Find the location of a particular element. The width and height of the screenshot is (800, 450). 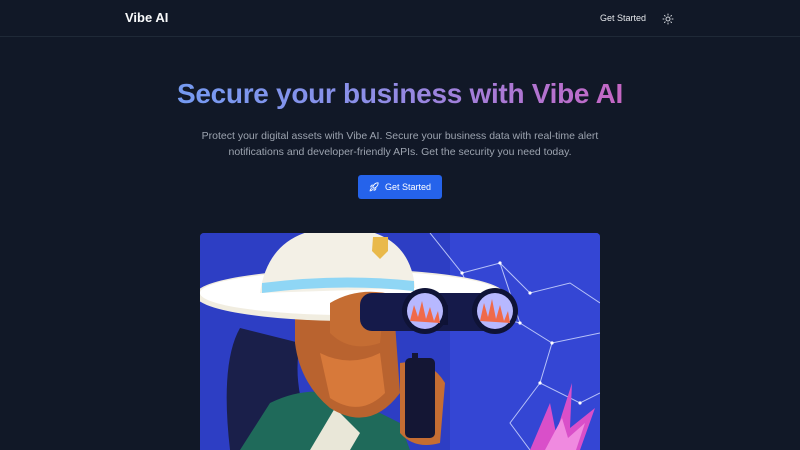

get-started-button-label: Get Started is located at coordinates (408, 187).